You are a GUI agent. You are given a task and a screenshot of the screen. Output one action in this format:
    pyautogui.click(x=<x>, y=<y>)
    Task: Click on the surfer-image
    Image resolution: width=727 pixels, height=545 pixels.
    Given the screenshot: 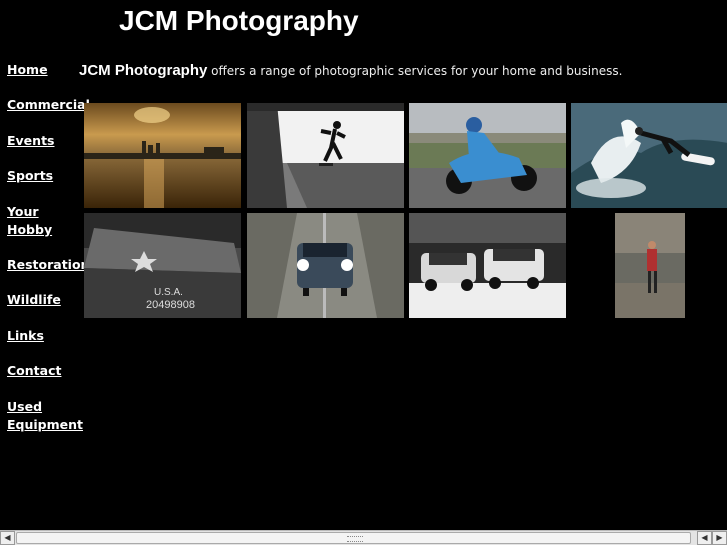 What is the action you would take?
    pyautogui.click(x=649, y=155)
    